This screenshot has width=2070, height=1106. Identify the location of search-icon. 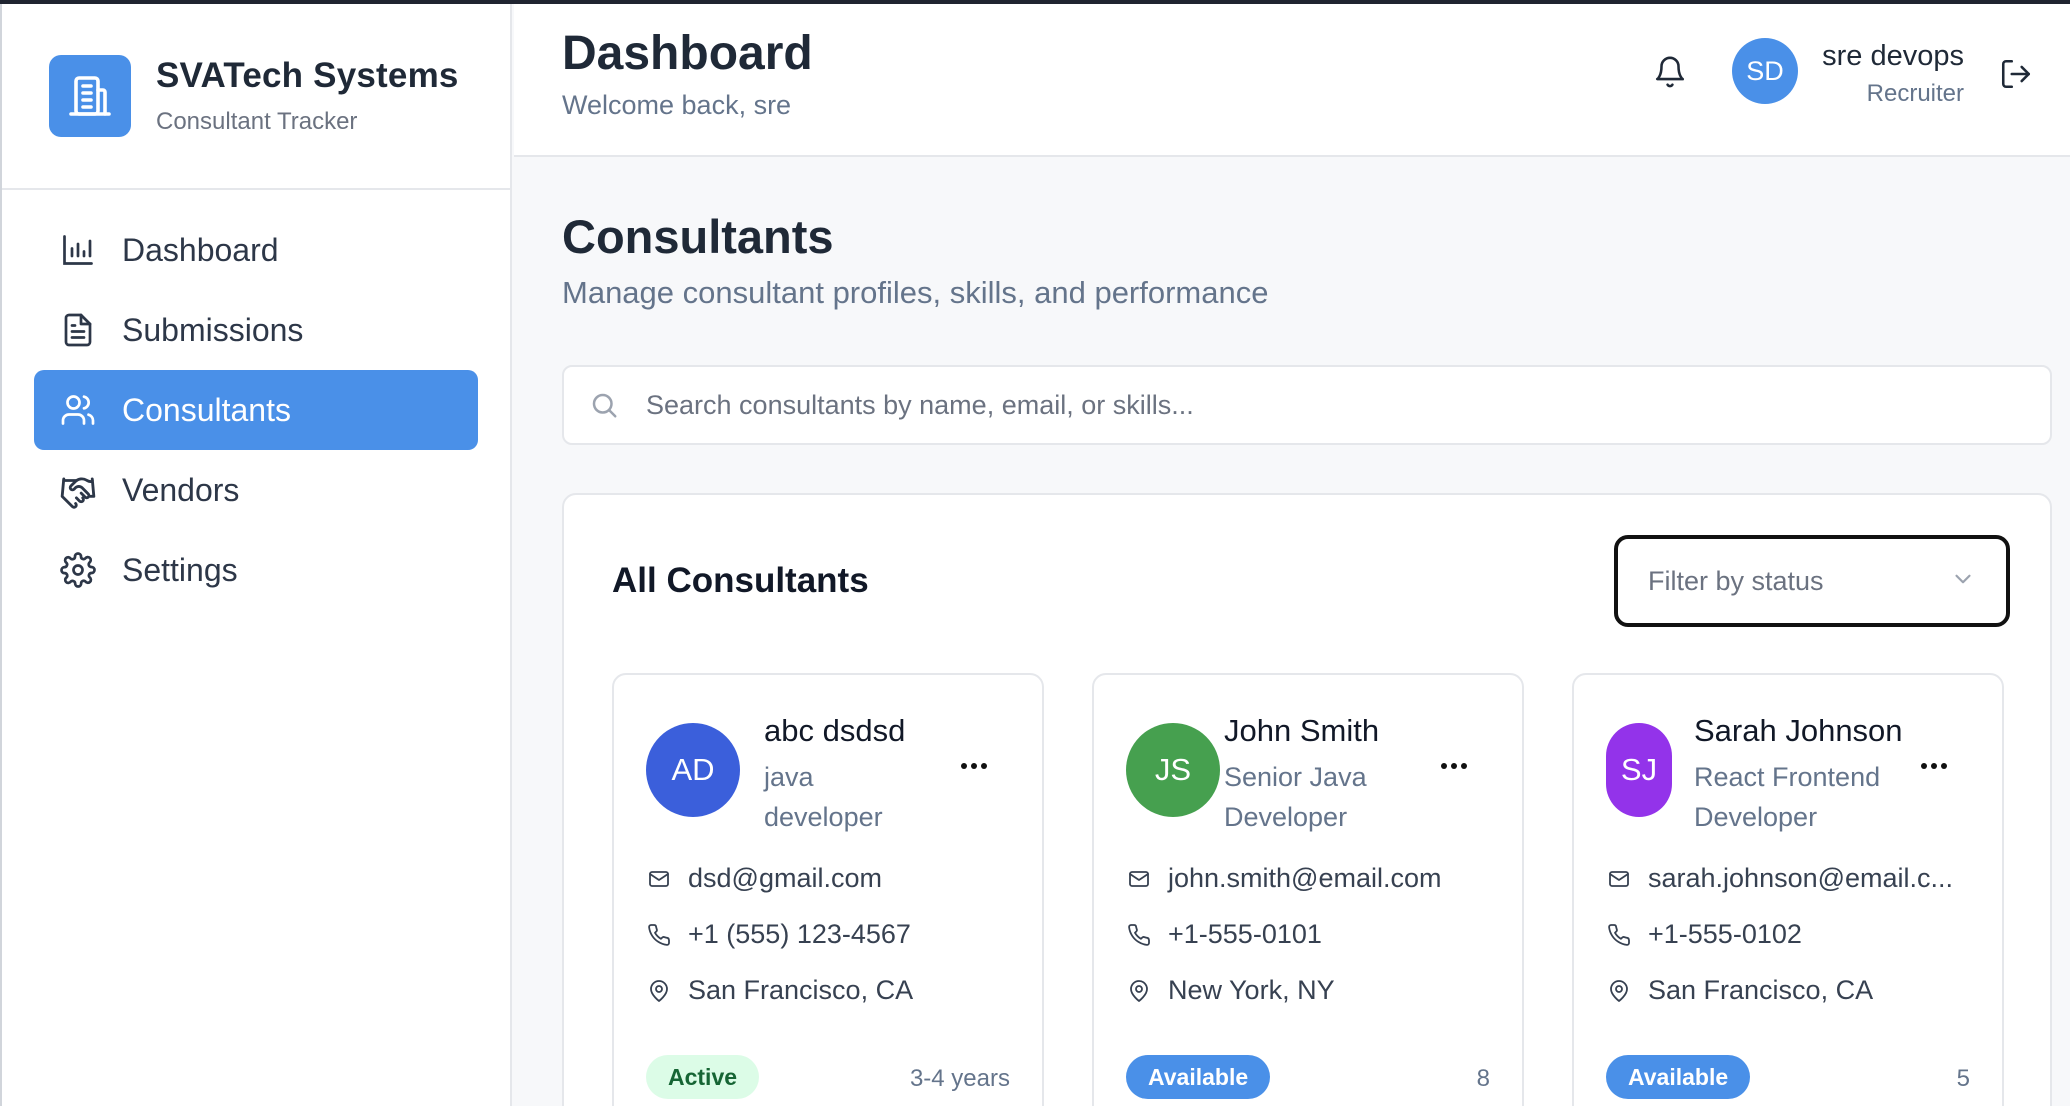
(604, 405).